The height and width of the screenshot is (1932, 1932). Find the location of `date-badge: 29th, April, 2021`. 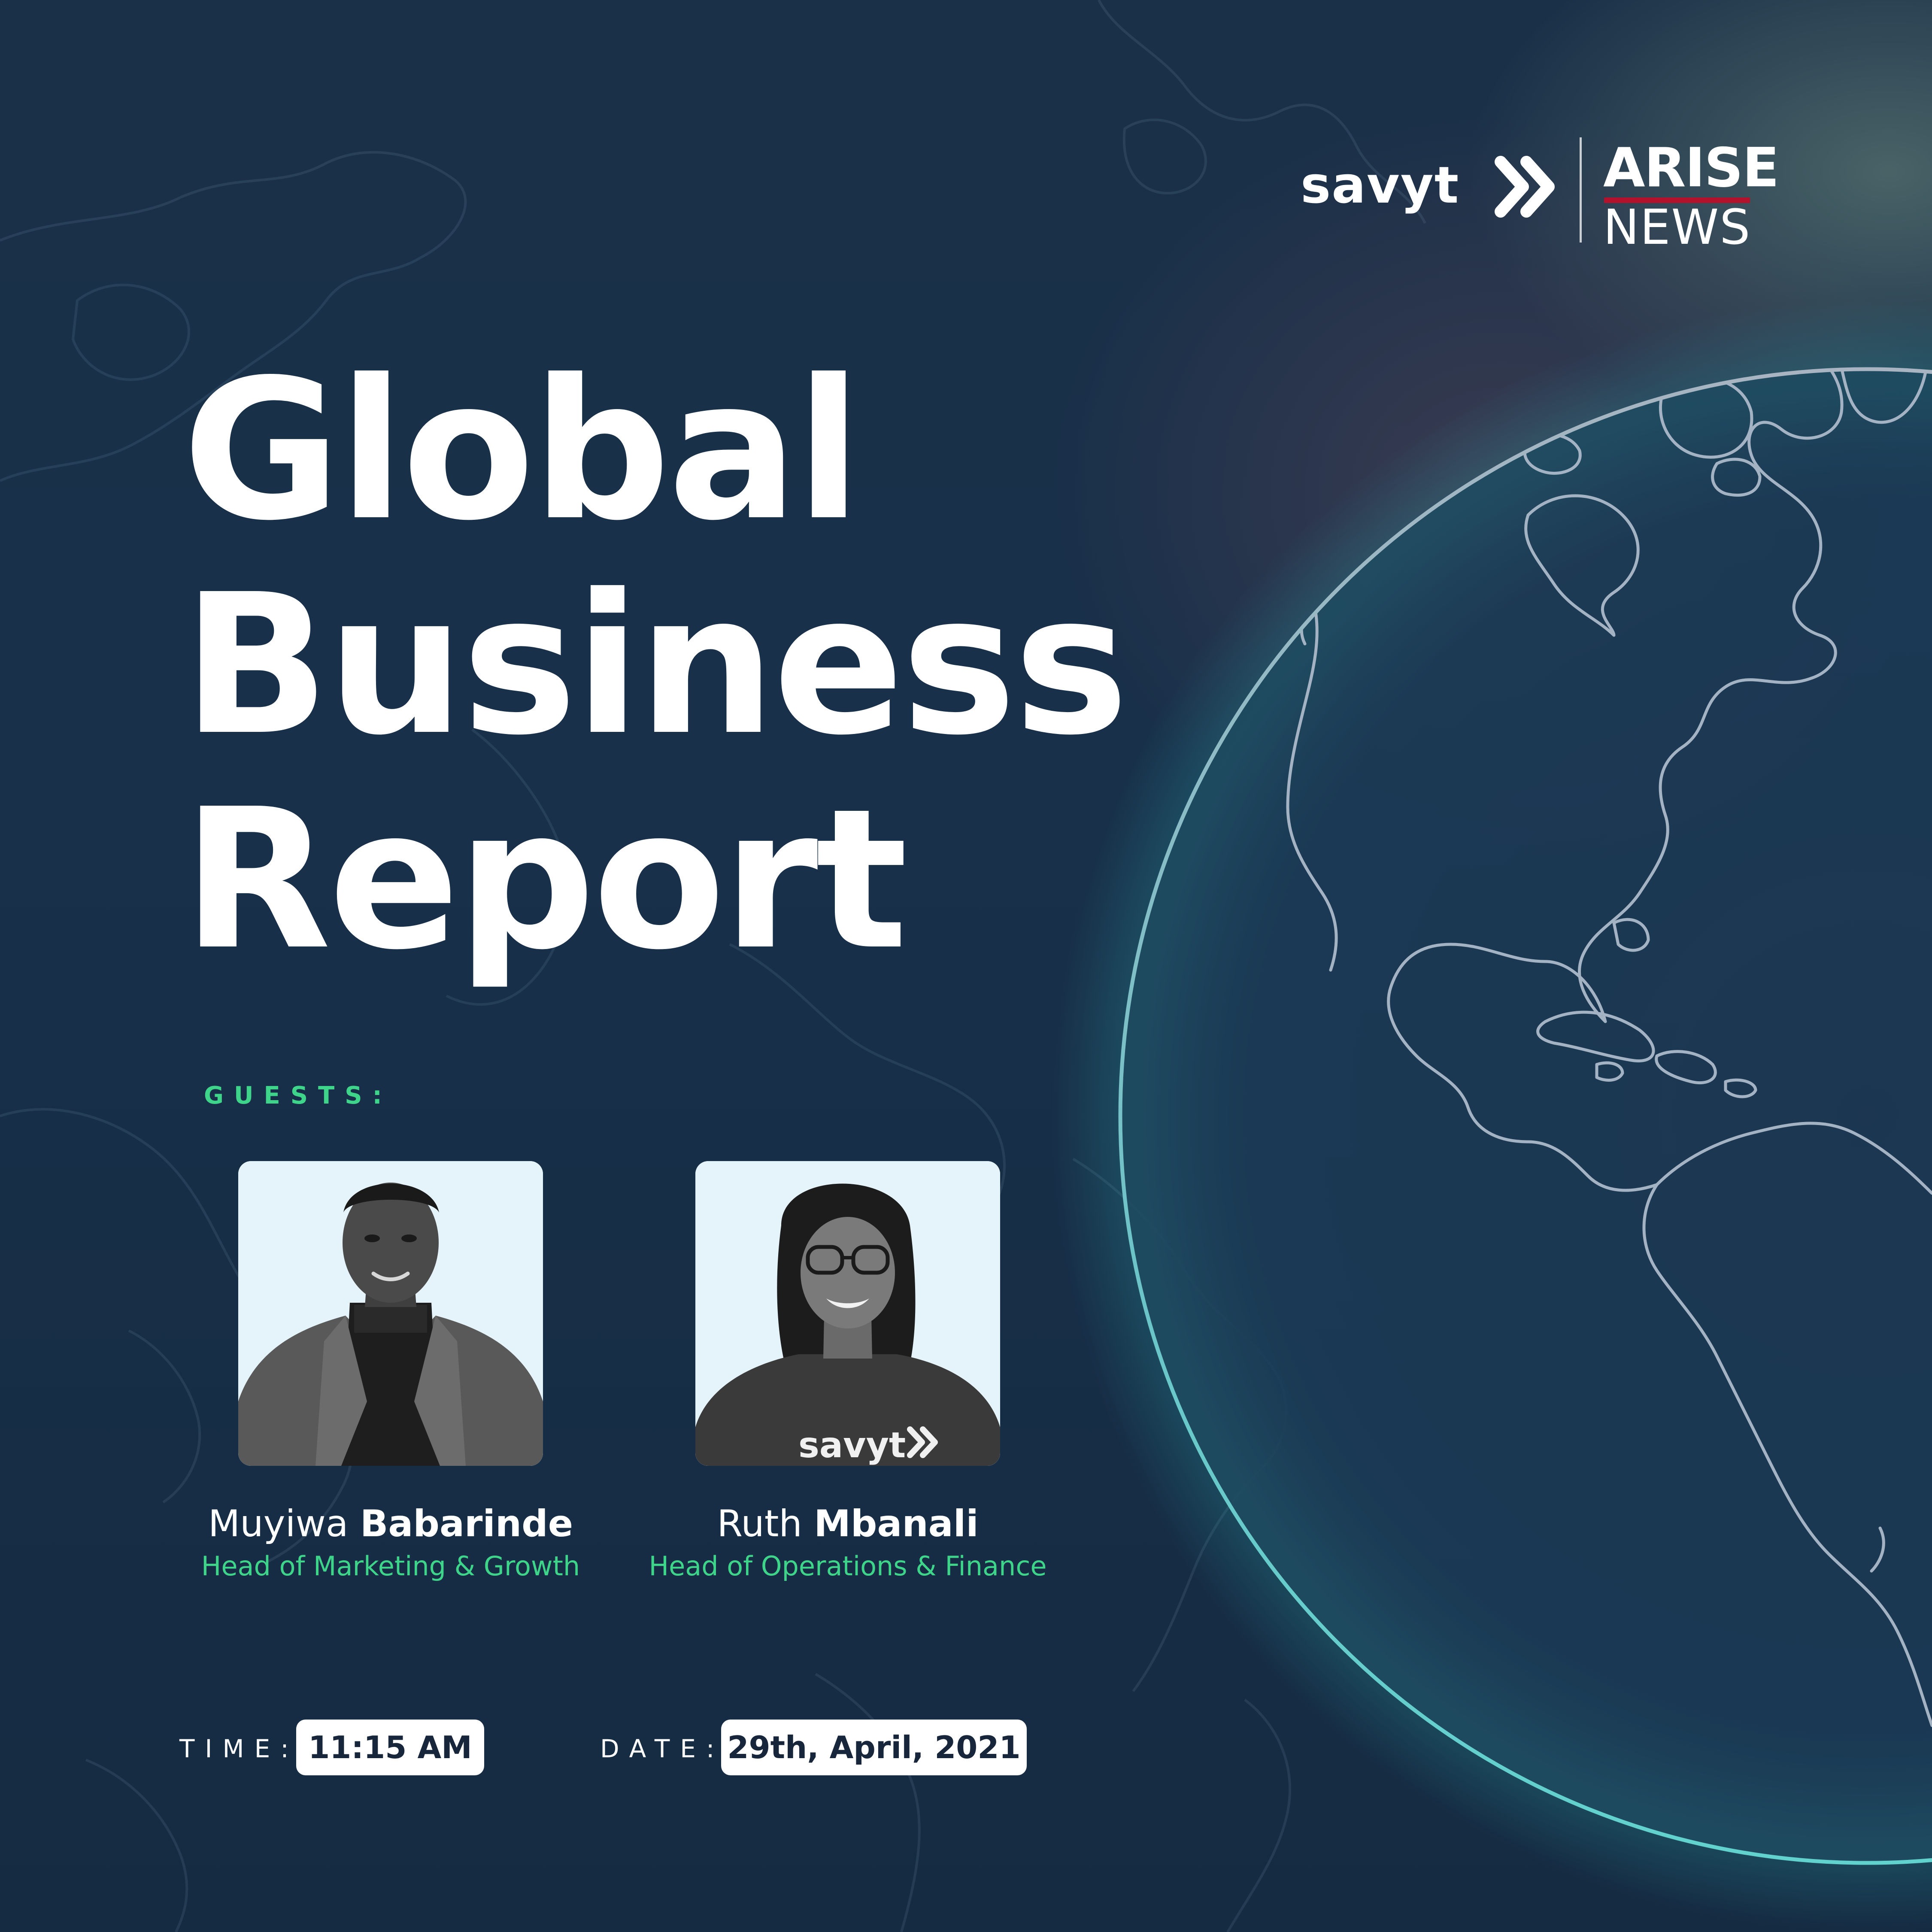

date-badge: 29th, April, 2021 is located at coordinates (874, 1747).